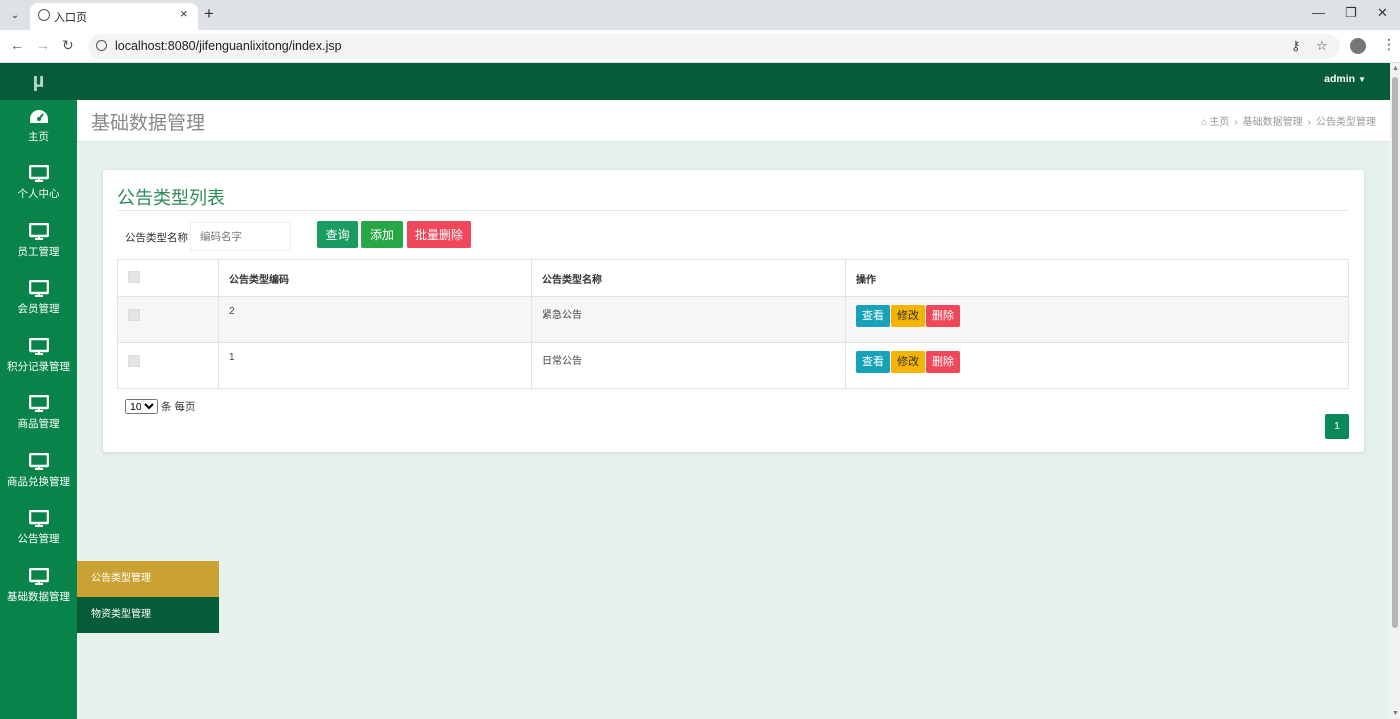 Image resolution: width=1400 pixels, height=719 pixels. I want to click on globe-icon, so click(44, 15).